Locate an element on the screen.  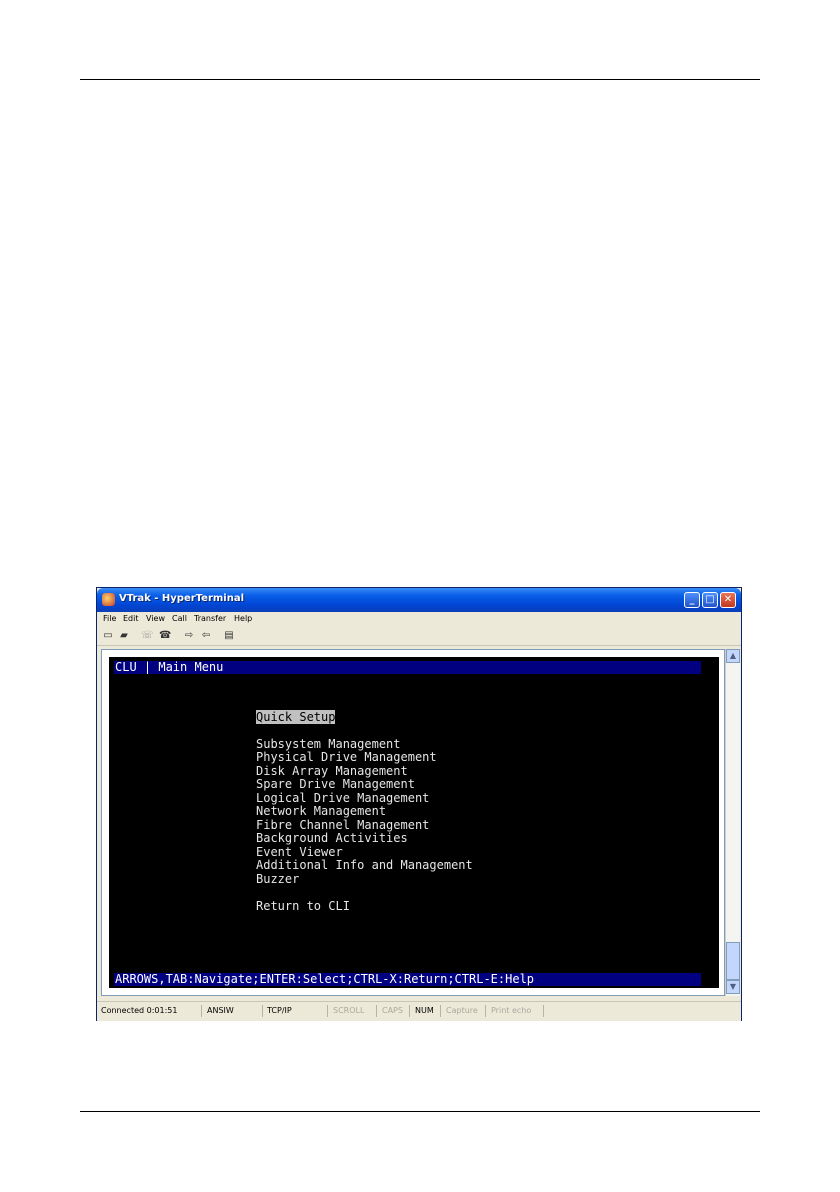
status-protocol: TCP/IP is located at coordinates (279, 1010).